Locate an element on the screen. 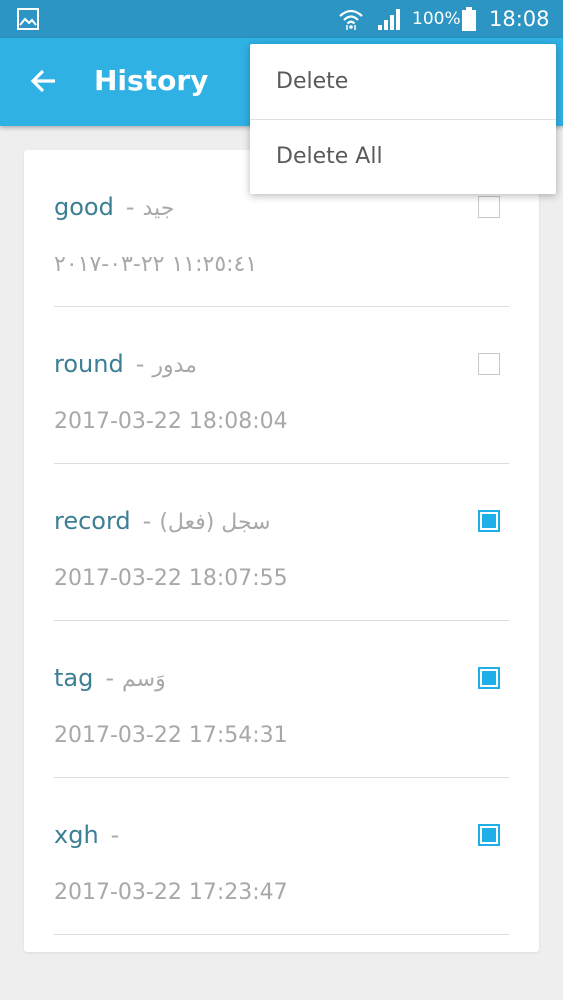 The image size is (563, 1000). history-word: round is located at coordinates (89, 364).